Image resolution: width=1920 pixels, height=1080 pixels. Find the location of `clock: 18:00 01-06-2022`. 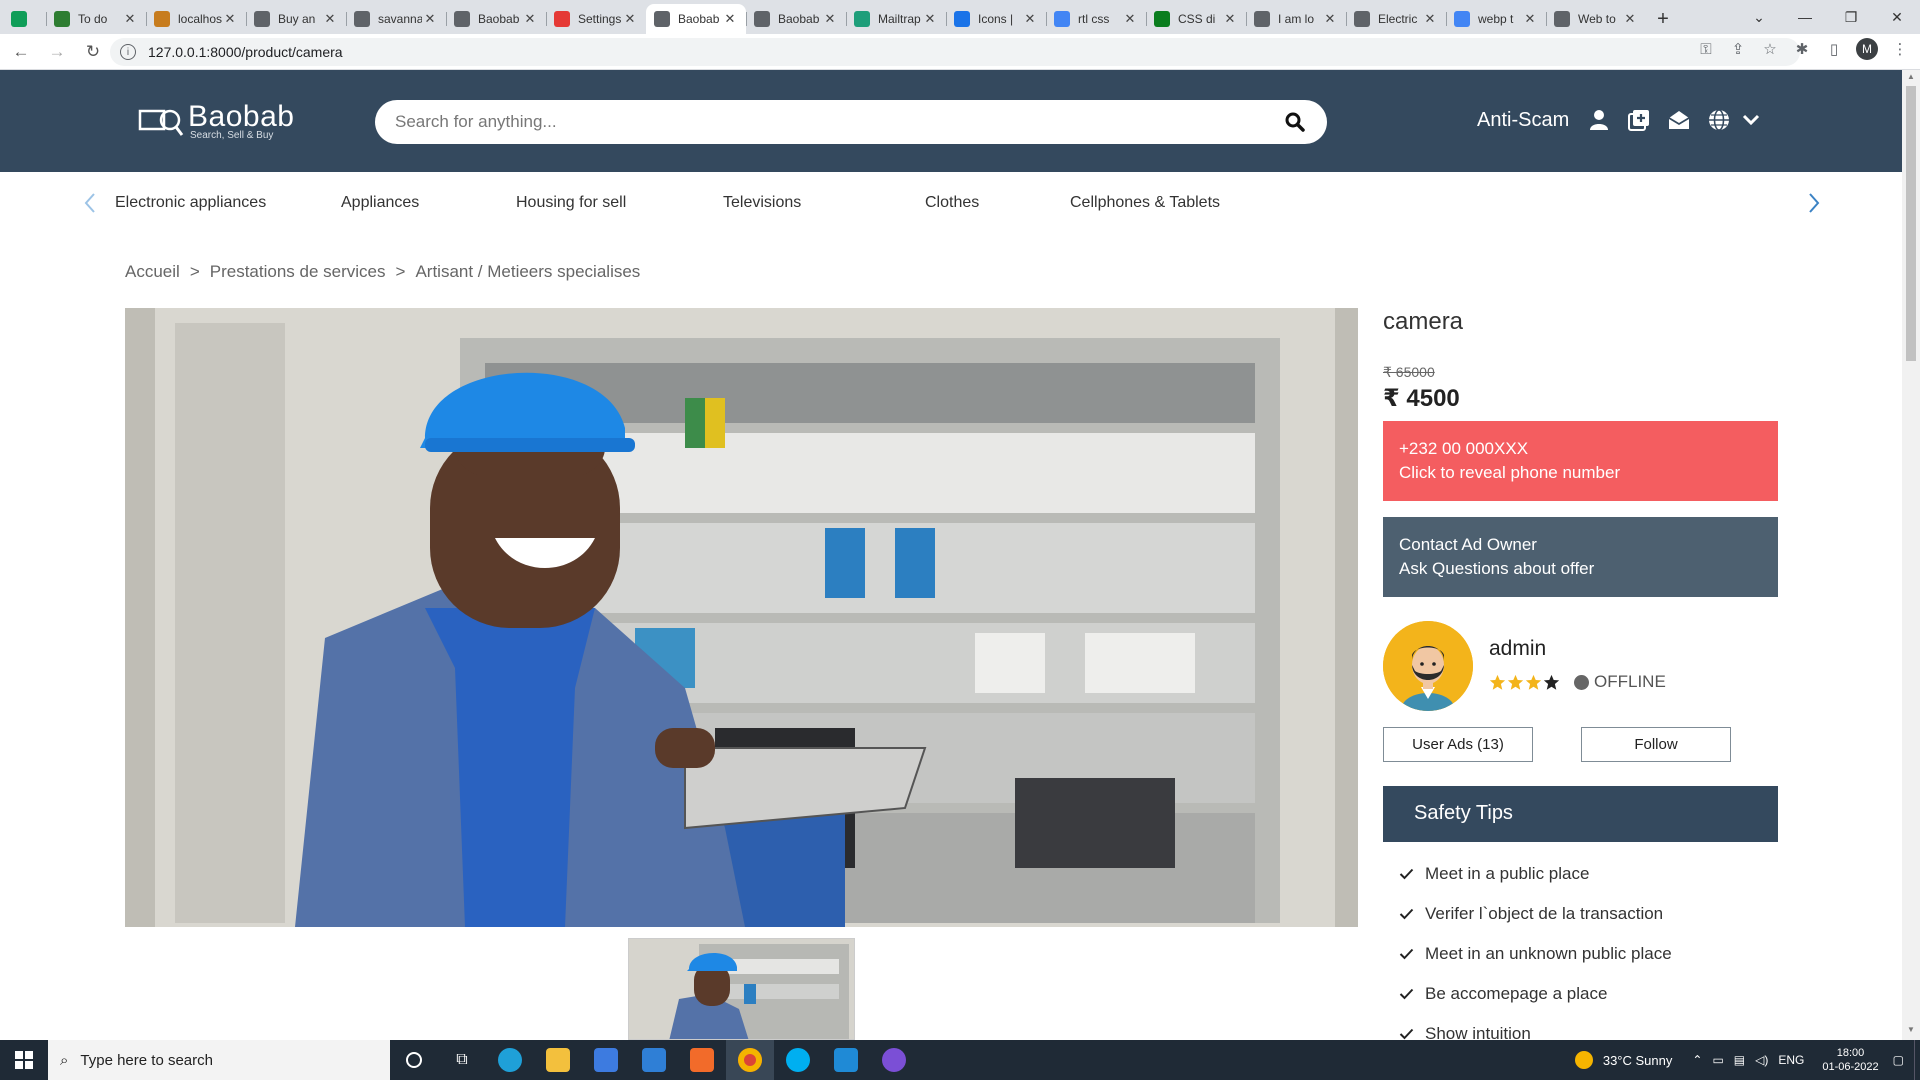

clock: 18:00 01-06-2022 is located at coordinates (1850, 1060).